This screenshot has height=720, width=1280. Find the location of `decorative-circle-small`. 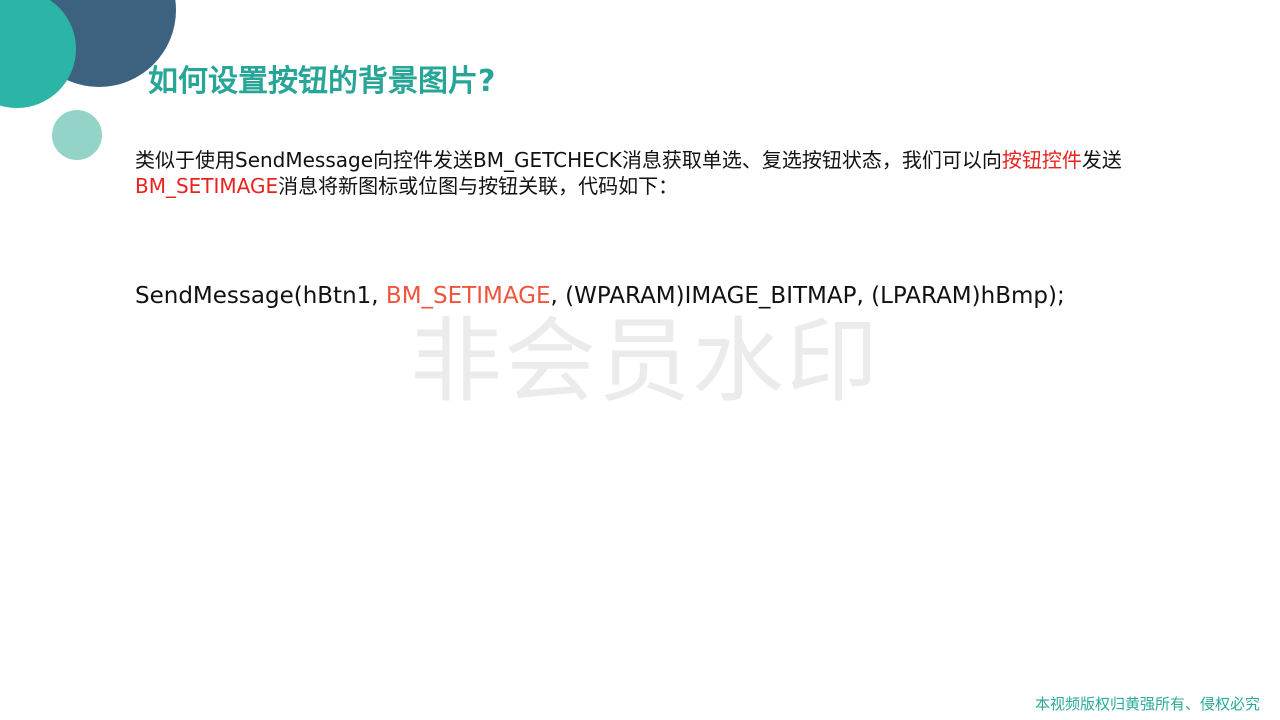

decorative-circle-small is located at coordinates (77, 135).